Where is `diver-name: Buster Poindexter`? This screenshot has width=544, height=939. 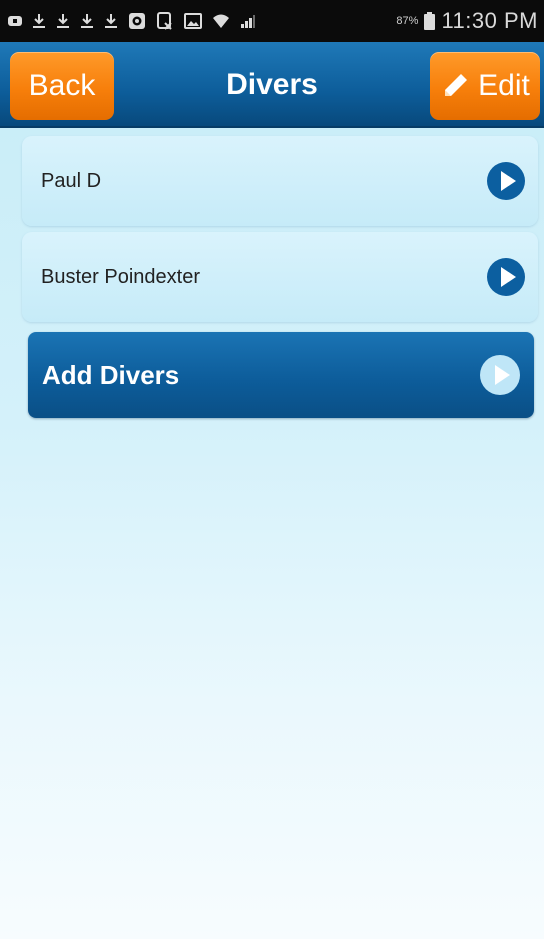 diver-name: Buster Poindexter is located at coordinates (120, 276).